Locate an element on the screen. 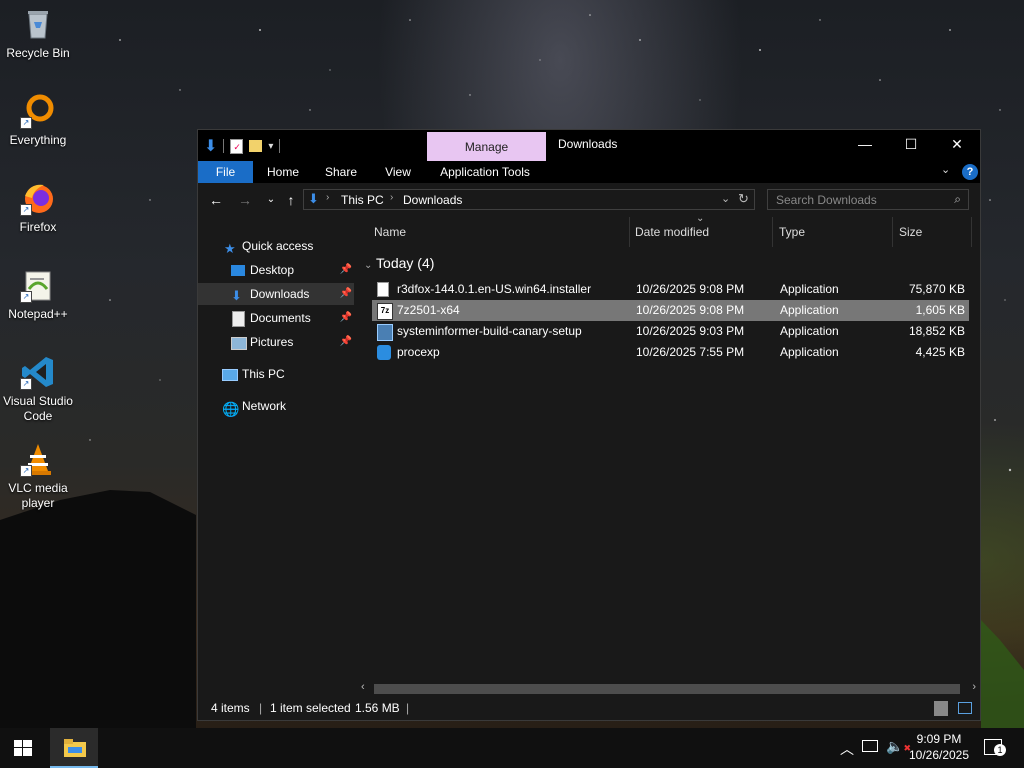  refresh-icon: ↻ is located at coordinates (743, 199).